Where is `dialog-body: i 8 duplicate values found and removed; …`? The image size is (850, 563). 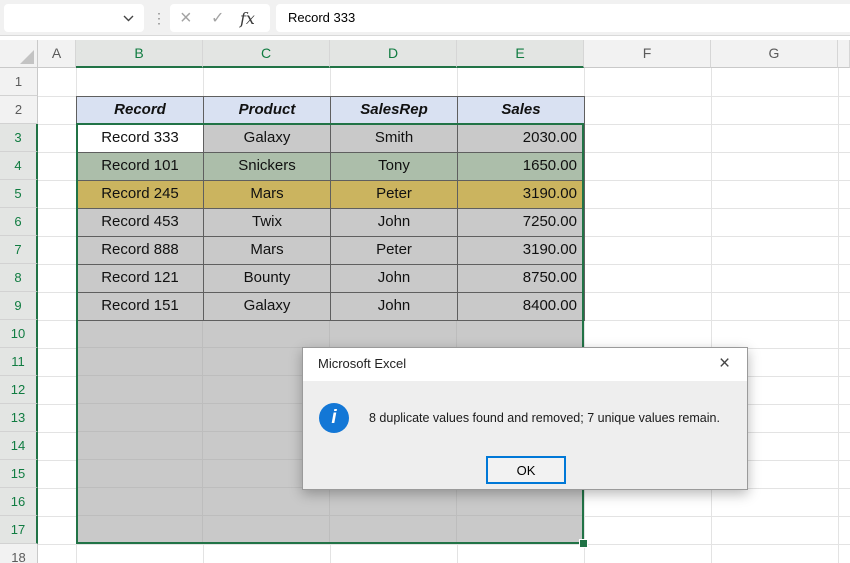
dialog-body: i 8 duplicate values found and removed; … is located at coordinates (525, 435).